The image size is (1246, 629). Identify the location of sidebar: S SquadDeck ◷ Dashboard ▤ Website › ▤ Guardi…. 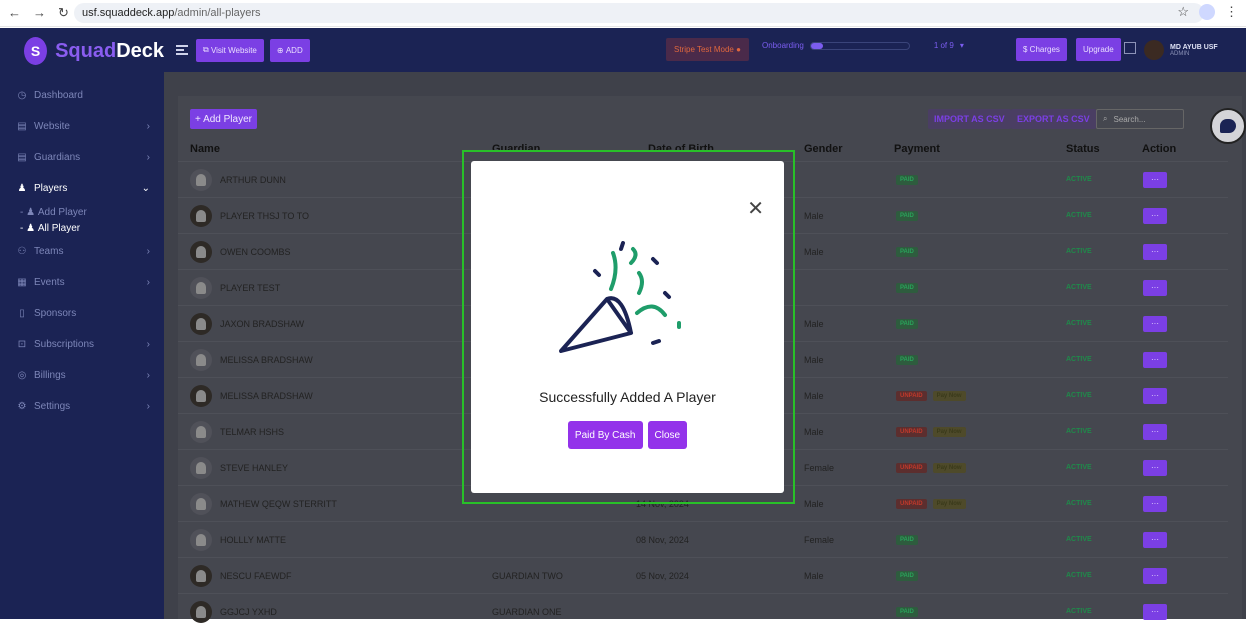
(82, 323).